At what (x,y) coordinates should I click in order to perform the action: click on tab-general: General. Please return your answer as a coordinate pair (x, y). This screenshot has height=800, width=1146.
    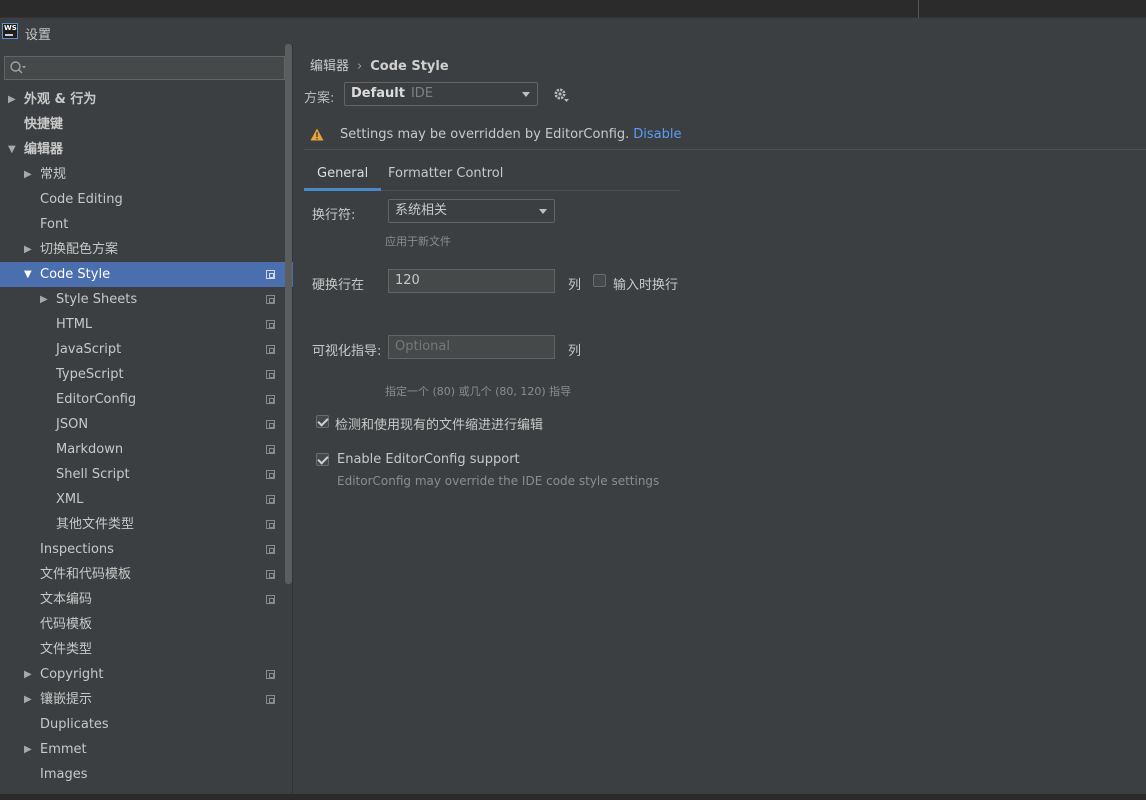
    Looking at the image, I should click on (343, 176).